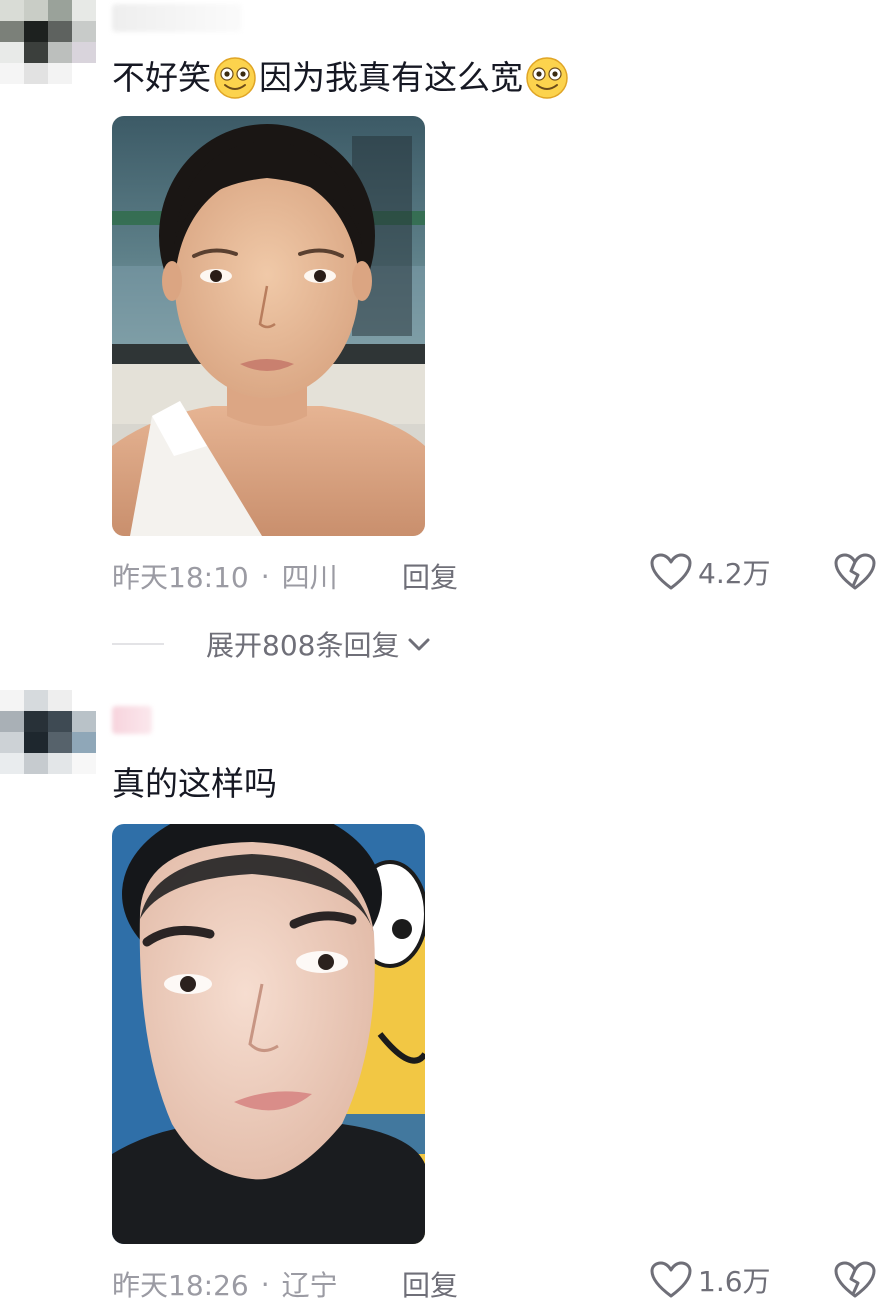  I want to click on comment-time: 昨天18:10, so click(180, 577).